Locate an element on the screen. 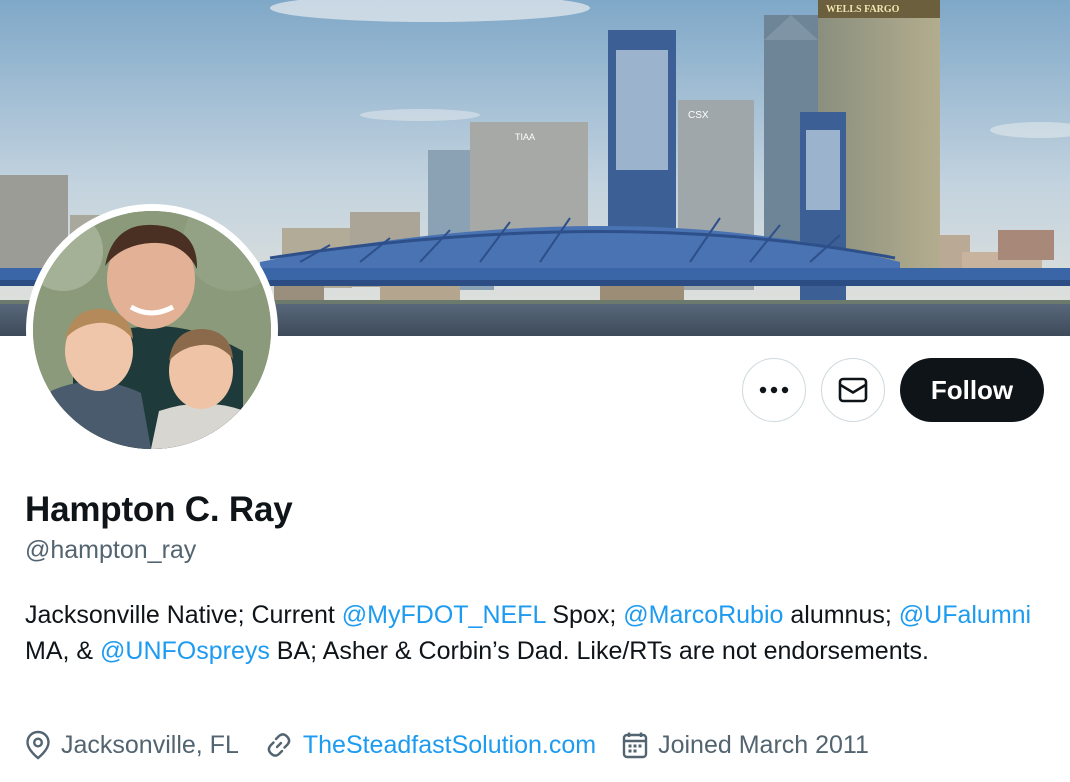  bio-mention-myfdot: @MyFDOT_NEFL is located at coordinates (444, 615).